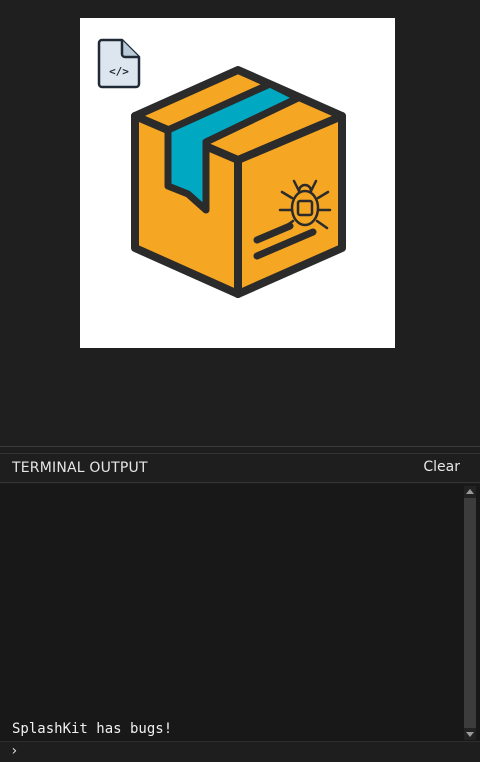  What do you see at coordinates (80, 468) in the screenshot?
I see `terminal-title: TERMINAL OUTPUT` at bounding box center [80, 468].